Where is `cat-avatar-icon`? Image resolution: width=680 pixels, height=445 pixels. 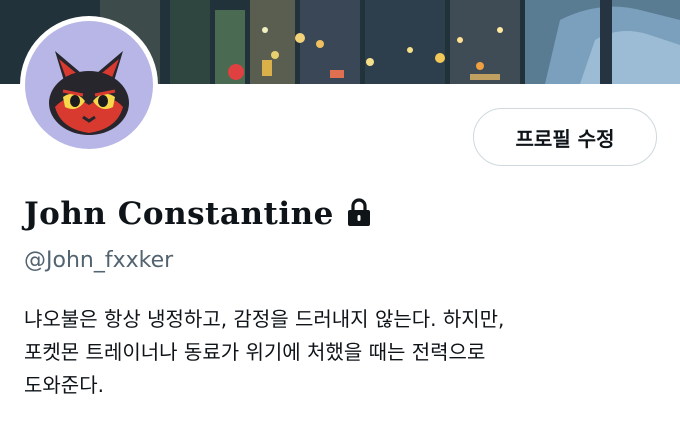 cat-avatar-icon is located at coordinates (89, 85).